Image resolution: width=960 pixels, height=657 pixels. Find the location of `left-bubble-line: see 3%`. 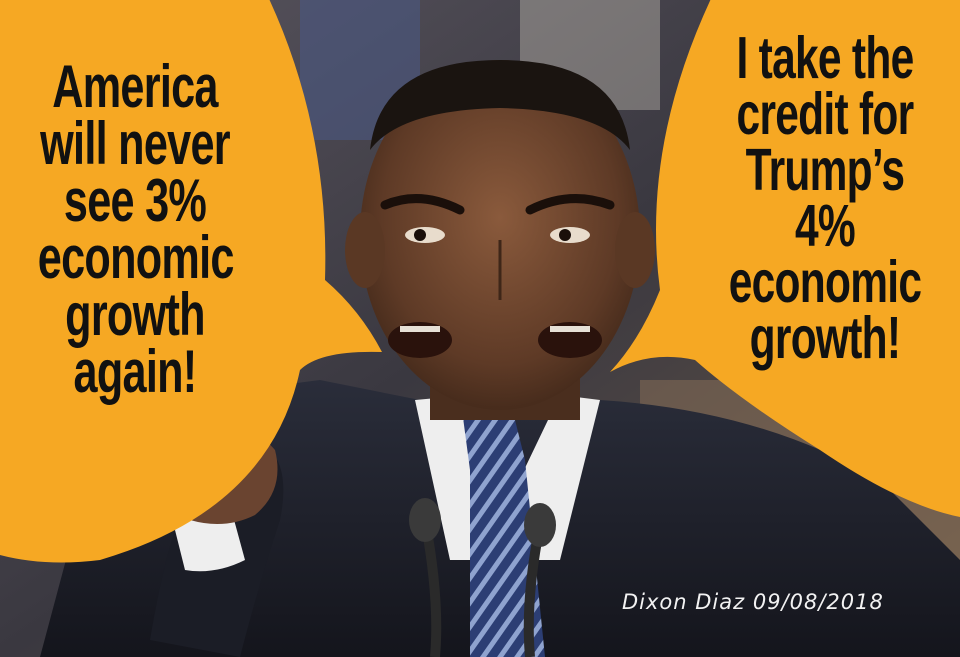

left-bubble-line: see 3% is located at coordinates (135, 200).